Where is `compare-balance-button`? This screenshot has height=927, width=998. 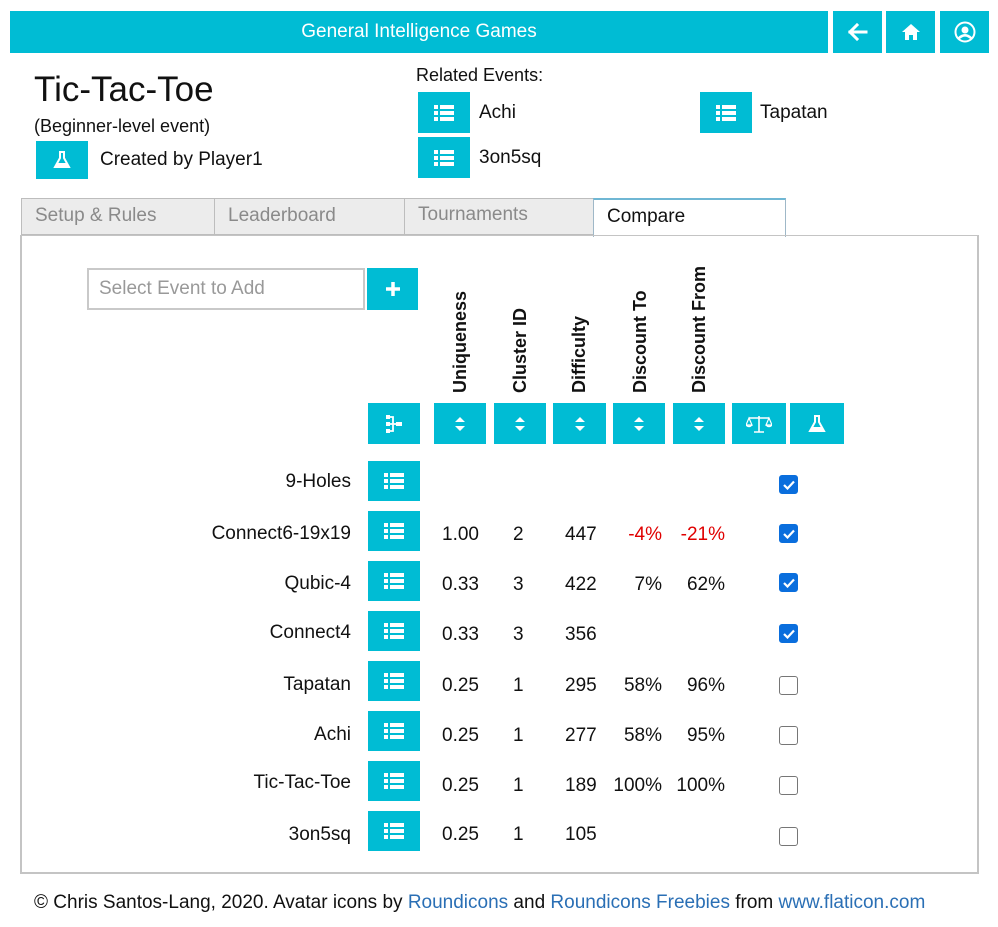
compare-balance-button is located at coordinates (759, 423).